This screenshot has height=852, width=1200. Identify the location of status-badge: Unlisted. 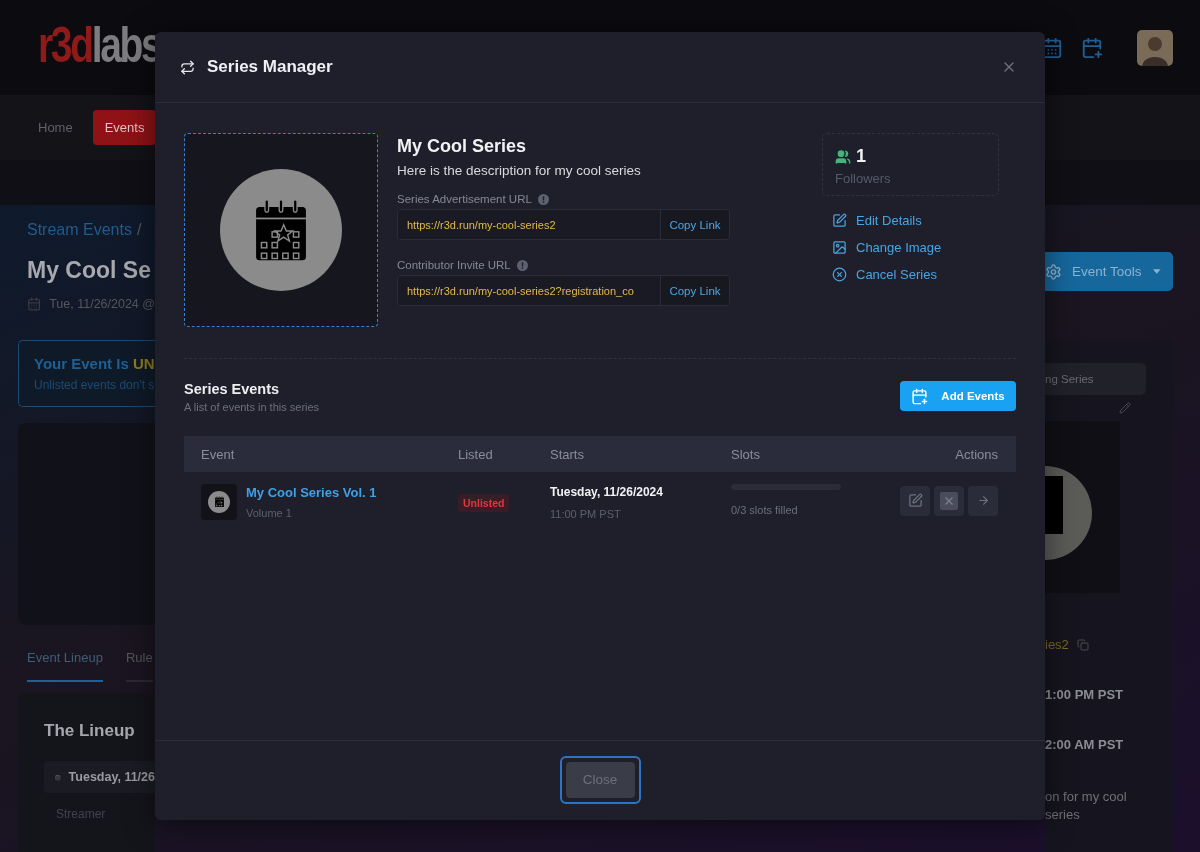
(484, 503).